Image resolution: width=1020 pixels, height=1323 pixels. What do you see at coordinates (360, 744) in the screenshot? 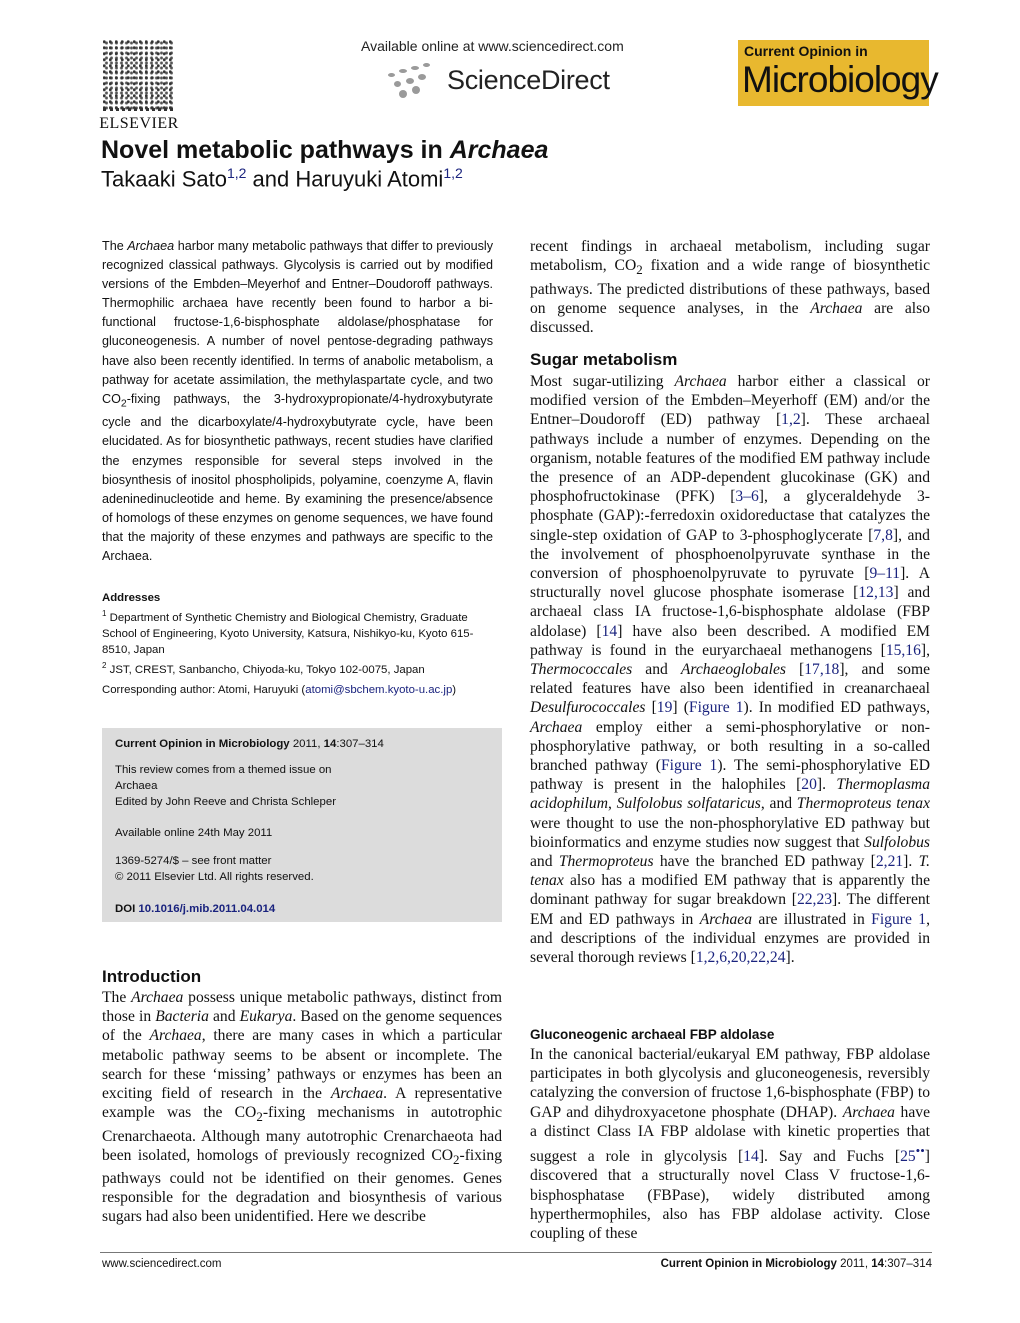
I see `pages: :307–314` at bounding box center [360, 744].